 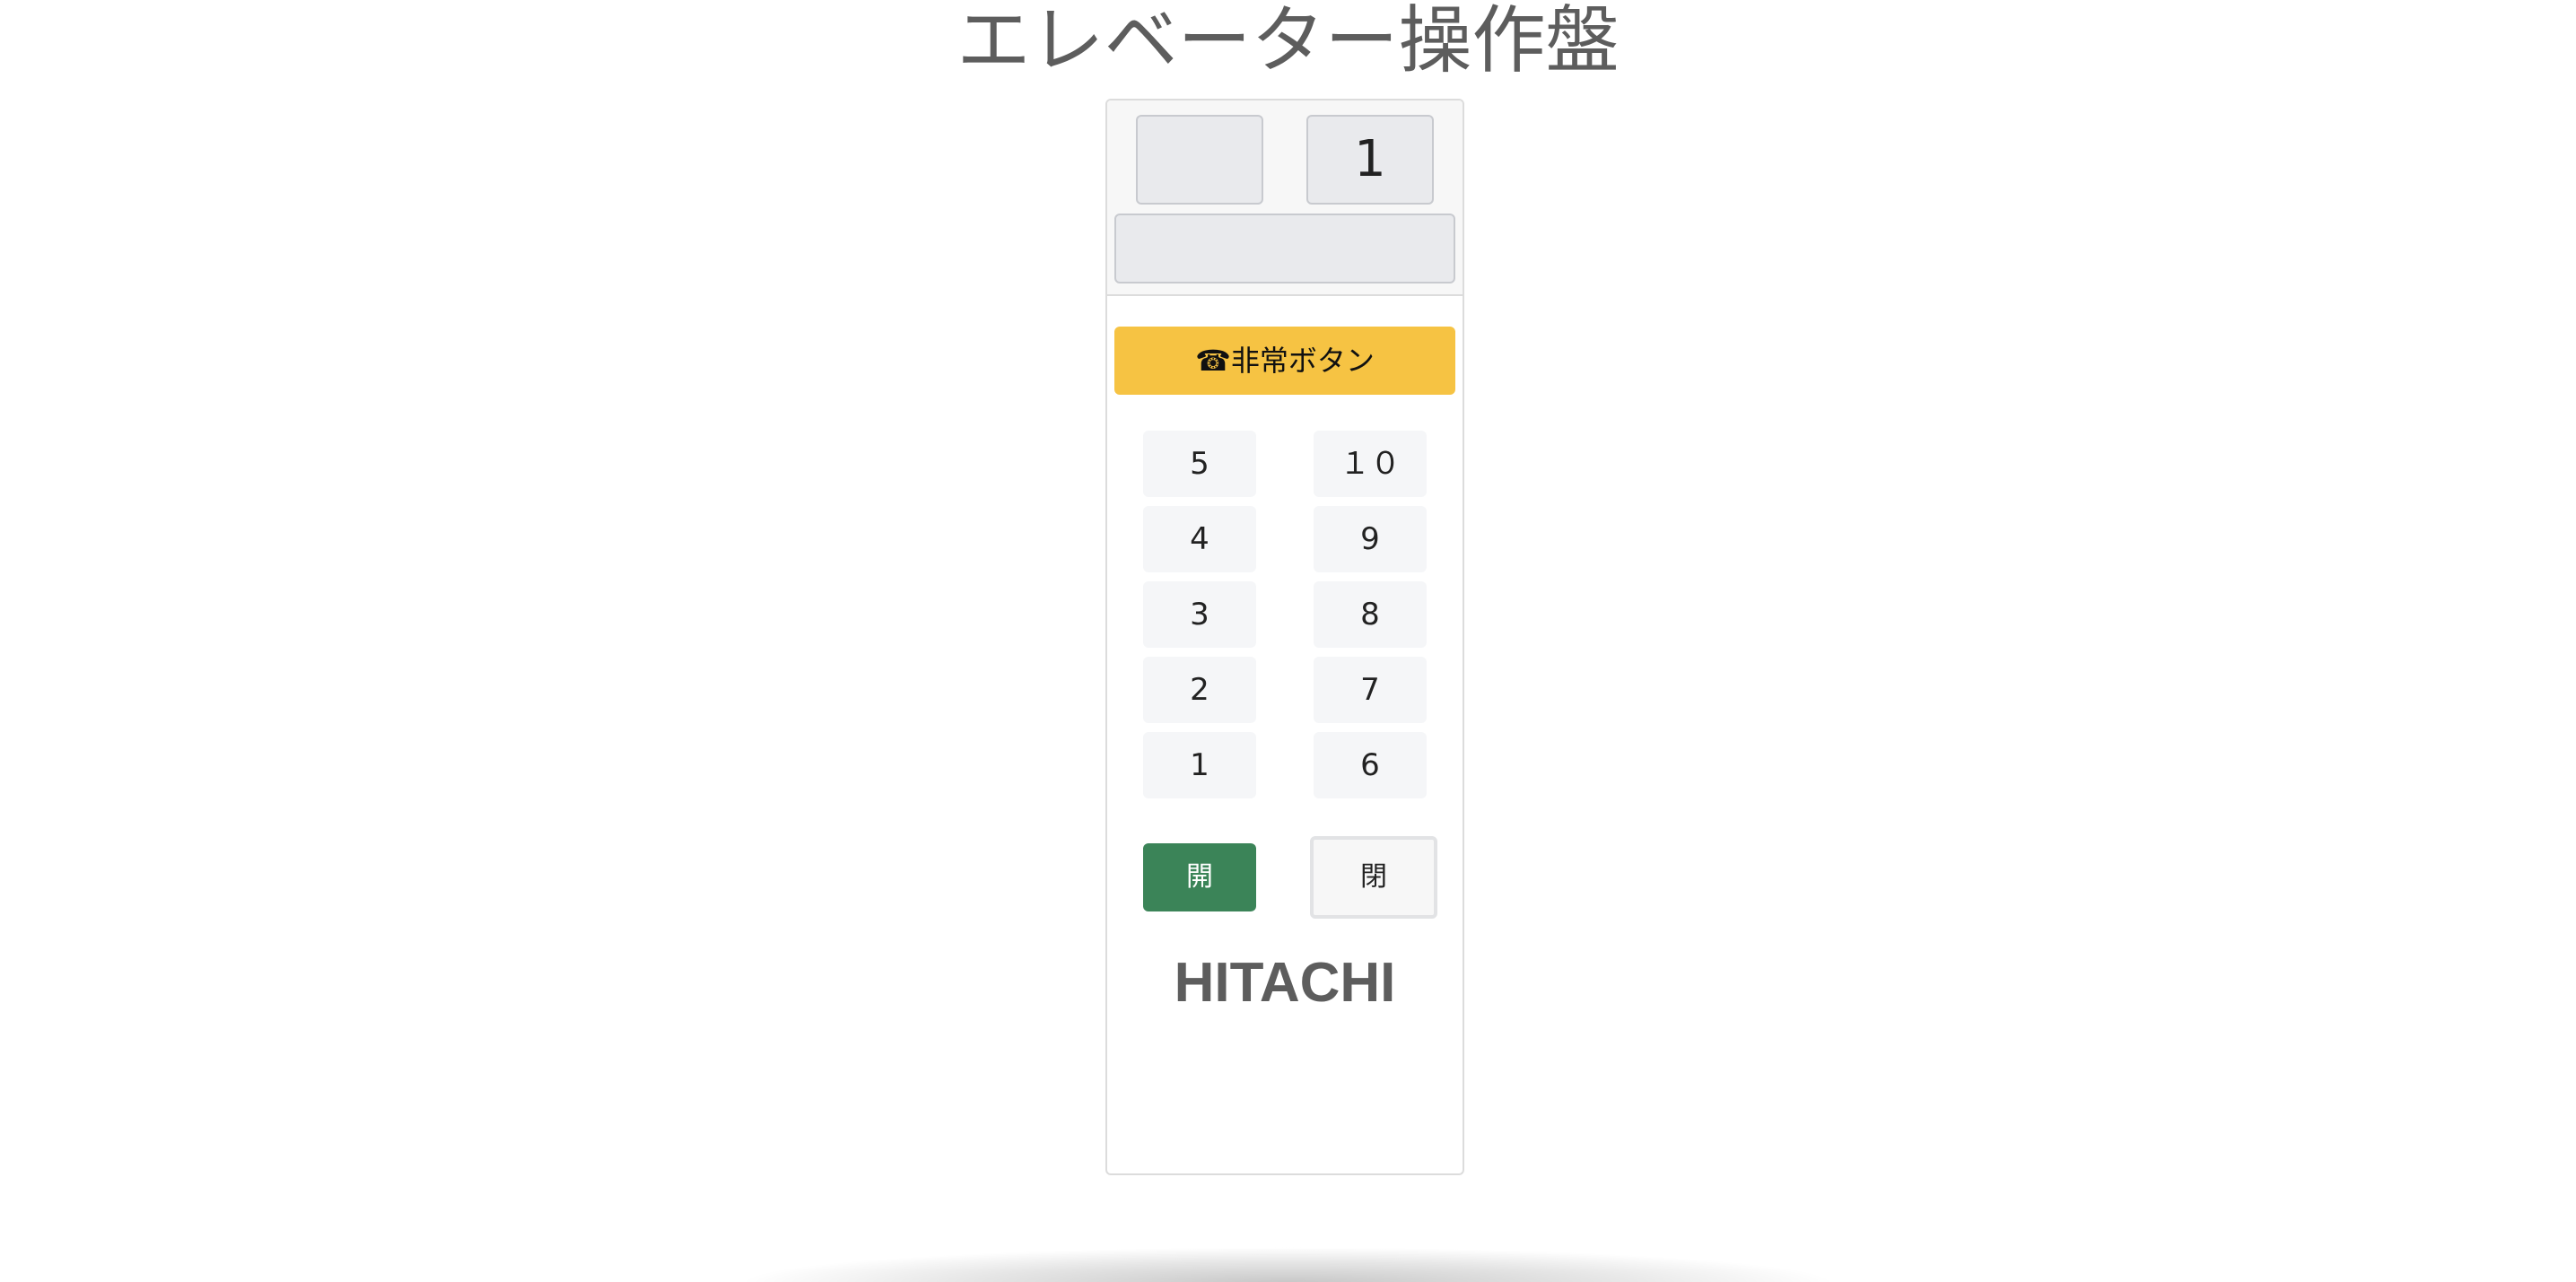 What do you see at coordinates (1284, 361) in the screenshot?
I see `emergency-button: ☎非常ボタン` at bounding box center [1284, 361].